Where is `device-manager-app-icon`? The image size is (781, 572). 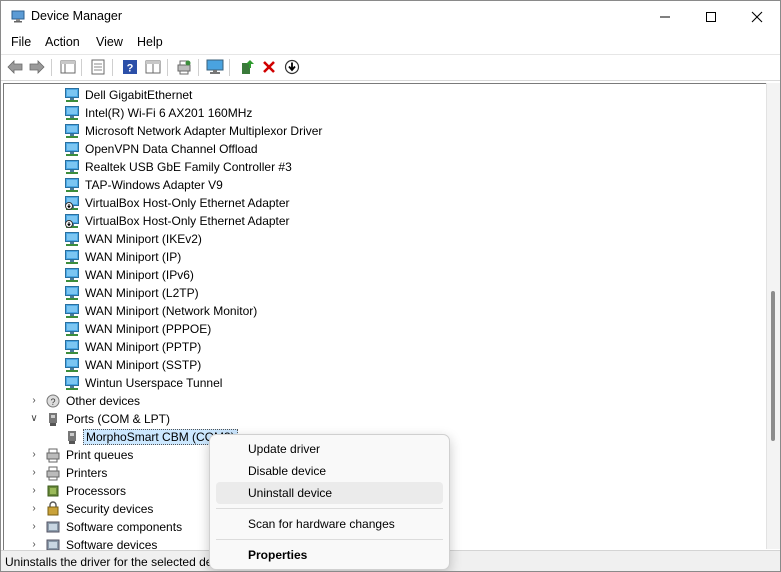 device-manager-app-icon is located at coordinates (18, 16).